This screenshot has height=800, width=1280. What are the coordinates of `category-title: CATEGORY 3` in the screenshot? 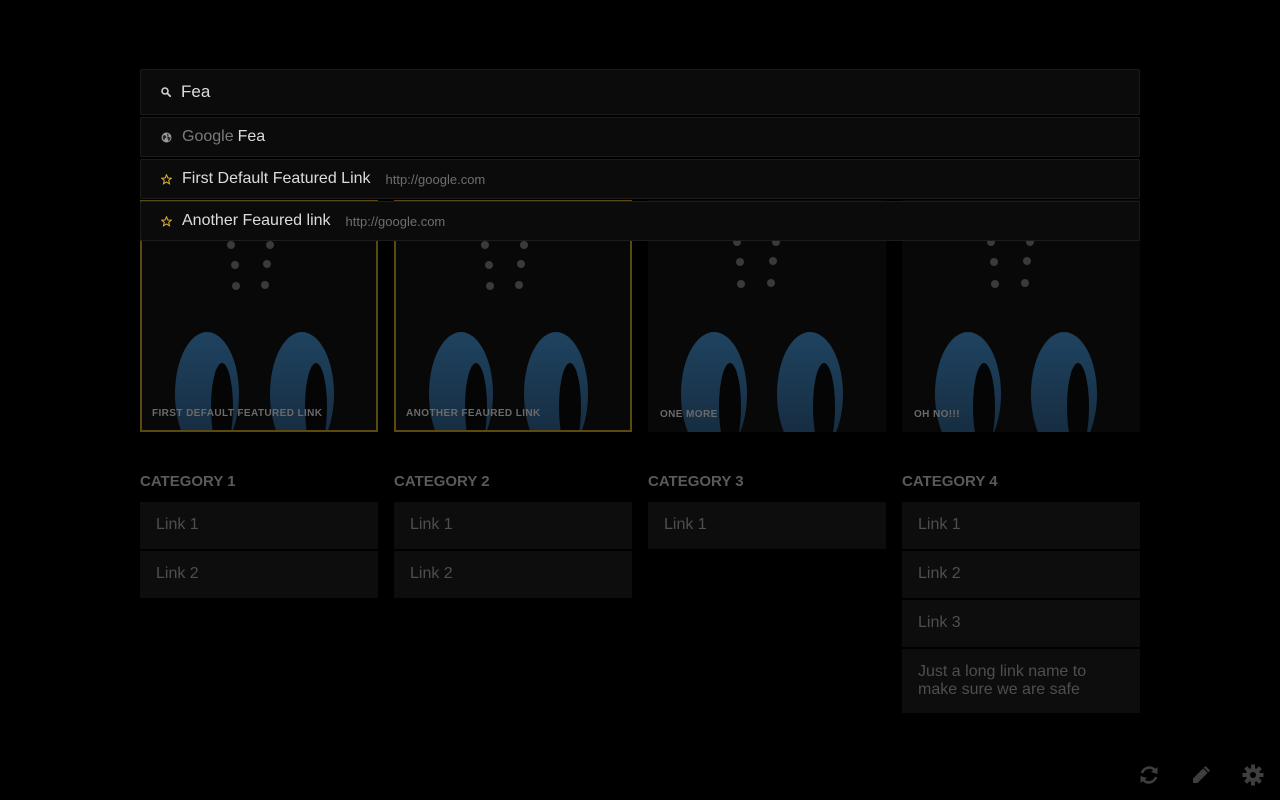 It's located at (696, 481).